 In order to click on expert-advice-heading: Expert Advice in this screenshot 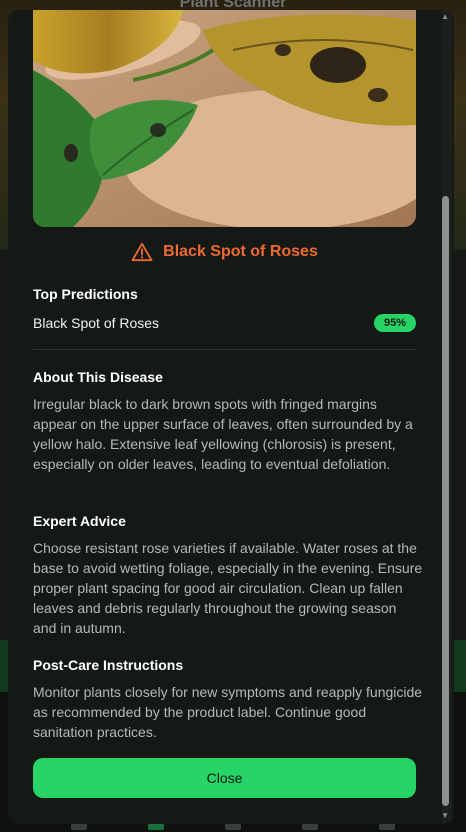, I will do `click(79, 521)`.